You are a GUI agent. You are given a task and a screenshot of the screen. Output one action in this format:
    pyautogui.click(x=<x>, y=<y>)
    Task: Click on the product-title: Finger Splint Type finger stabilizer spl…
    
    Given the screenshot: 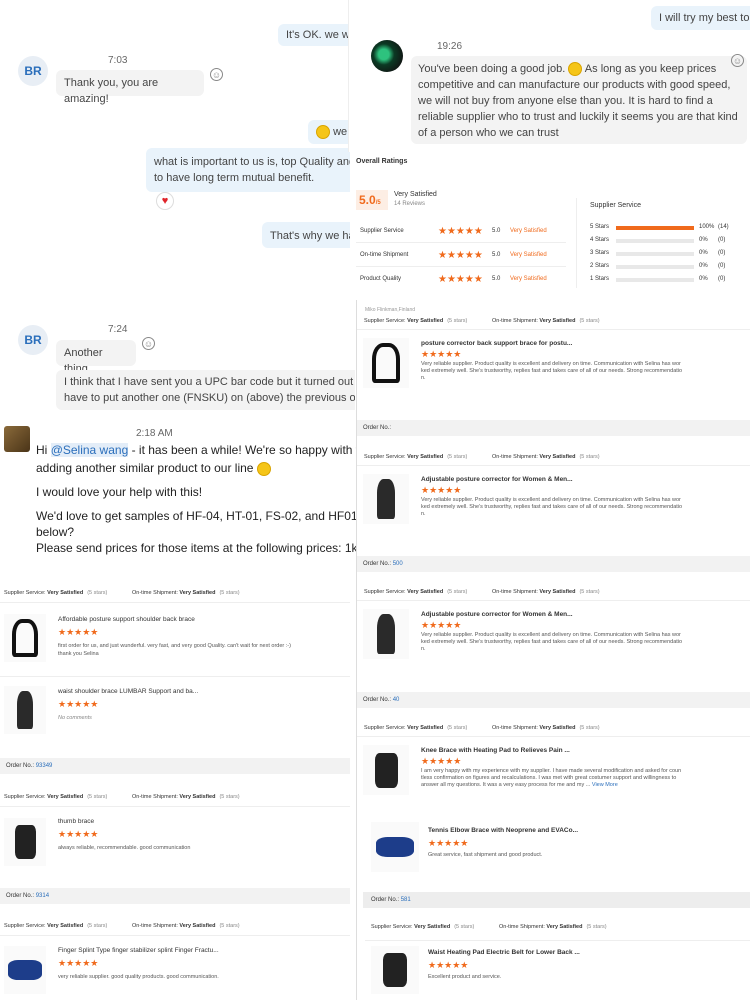 What is the action you would take?
    pyautogui.click(x=138, y=950)
    